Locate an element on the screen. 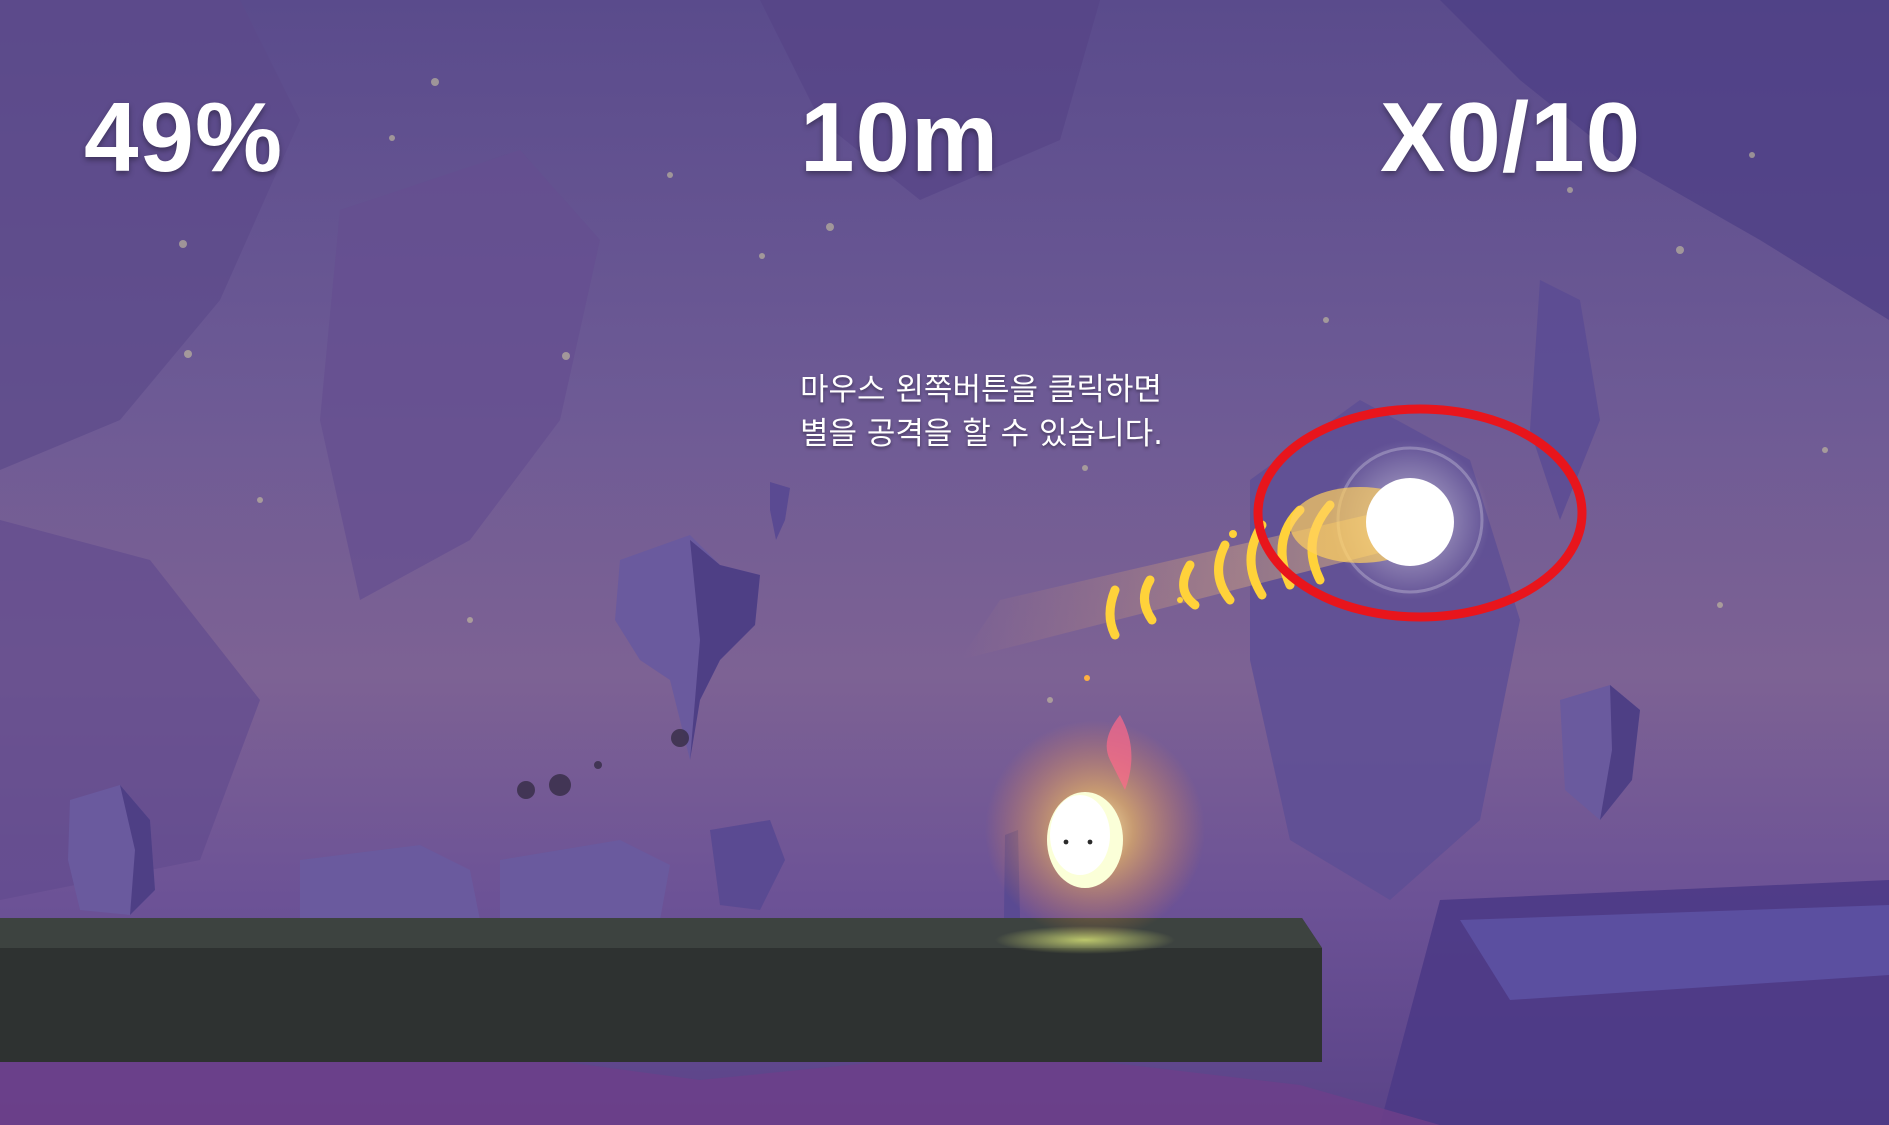 Image resolution: width=1889 pixels, height=1125 pixels. tutorial-line-2: 별을 공격을 할 수 있습니다. is located at coordinates (981, 434).